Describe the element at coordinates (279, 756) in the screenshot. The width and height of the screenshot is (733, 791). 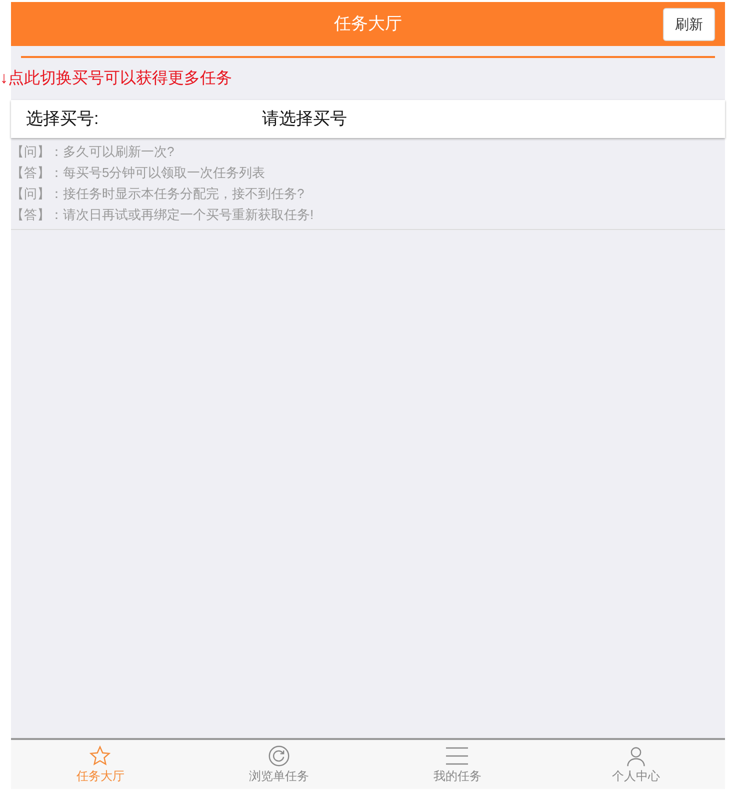
I see `refresh-icon` at that location.